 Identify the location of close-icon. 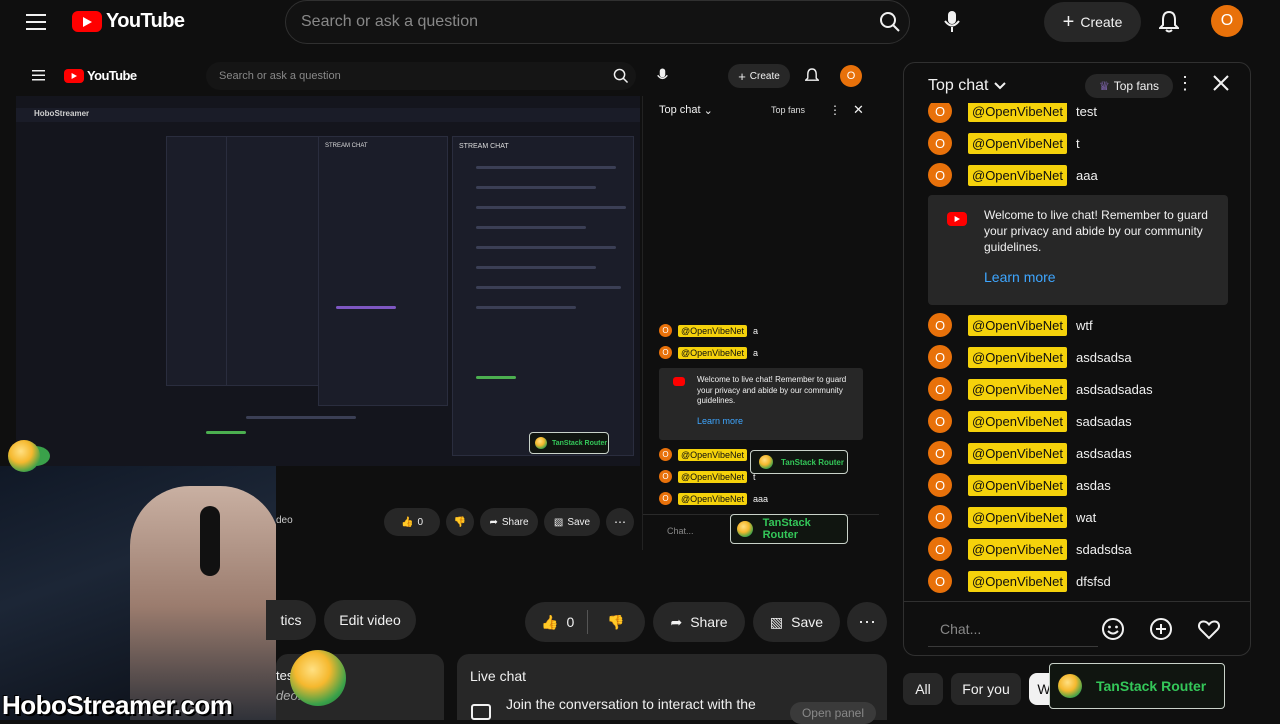
(1221, 83).